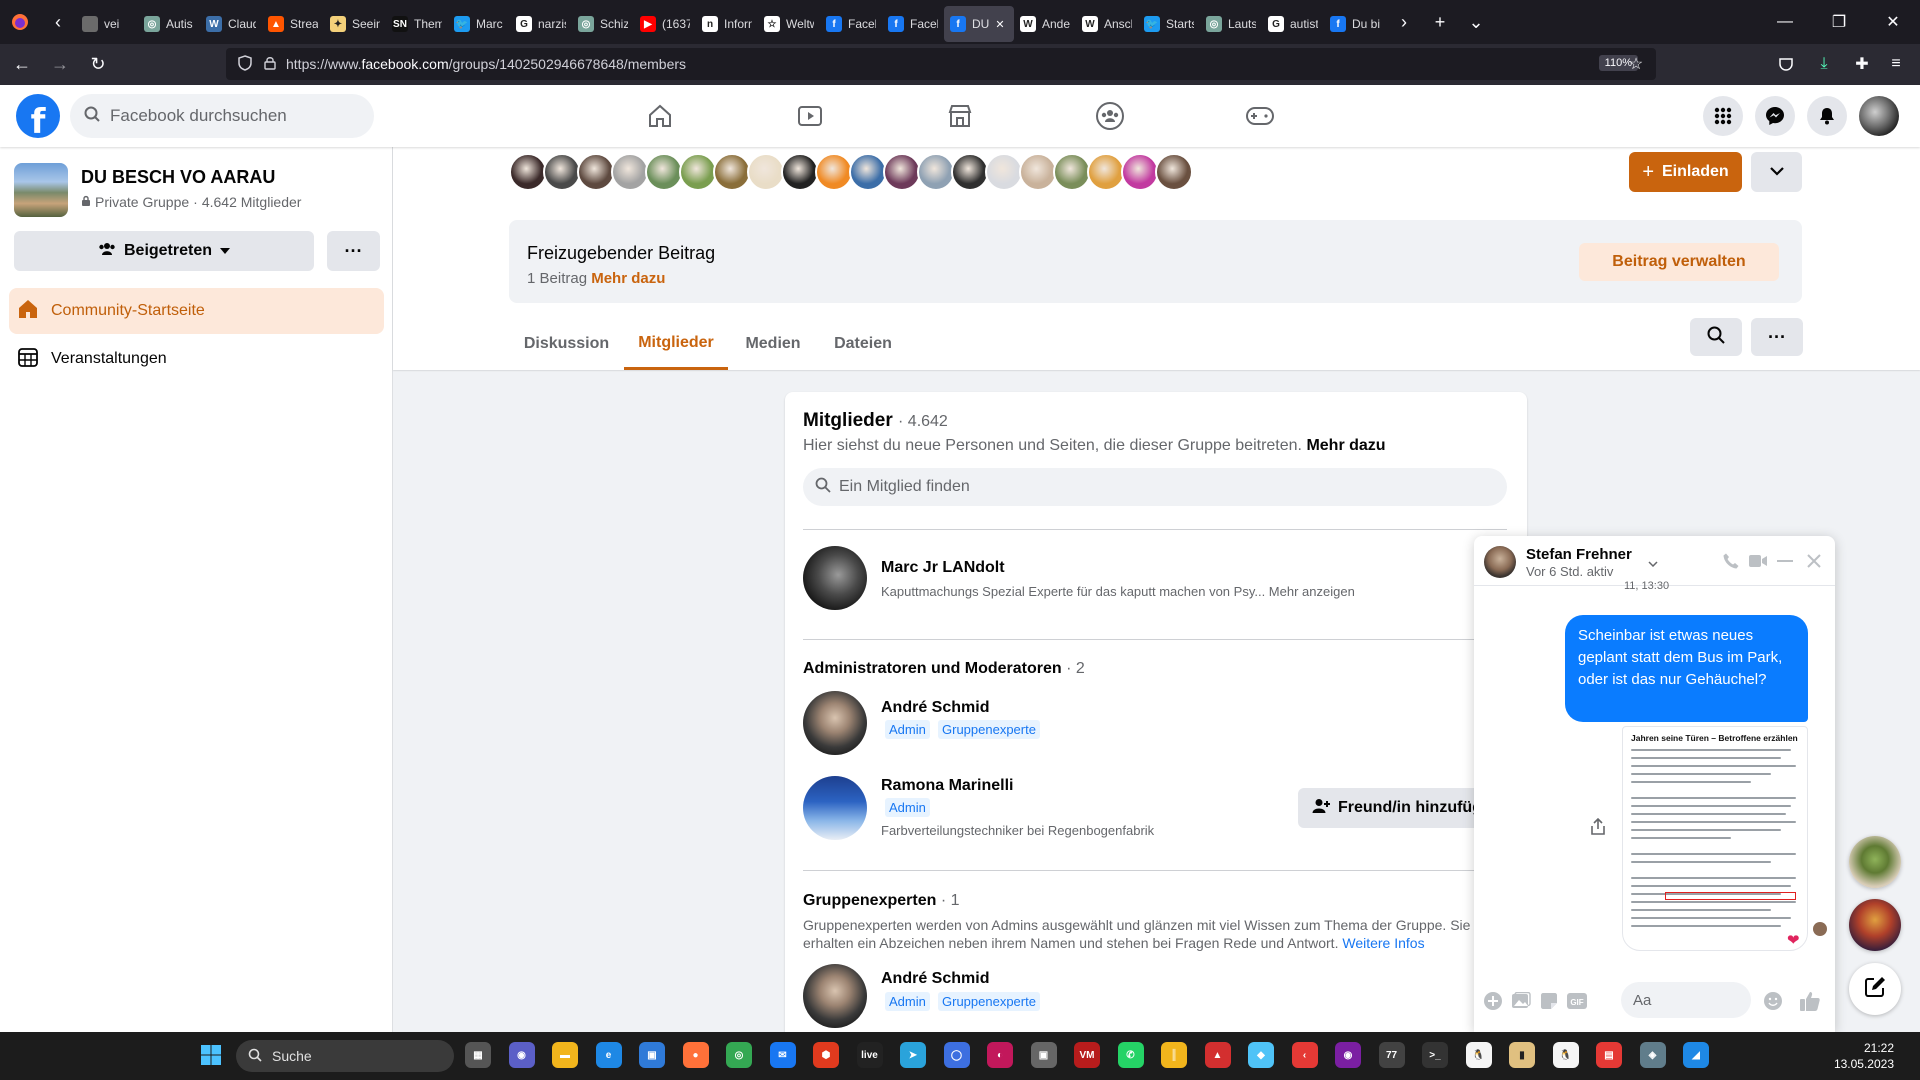 This screenshot has height=1080, width=1920. I want to click on browser-tab: W Ander, so click(1045, 24).